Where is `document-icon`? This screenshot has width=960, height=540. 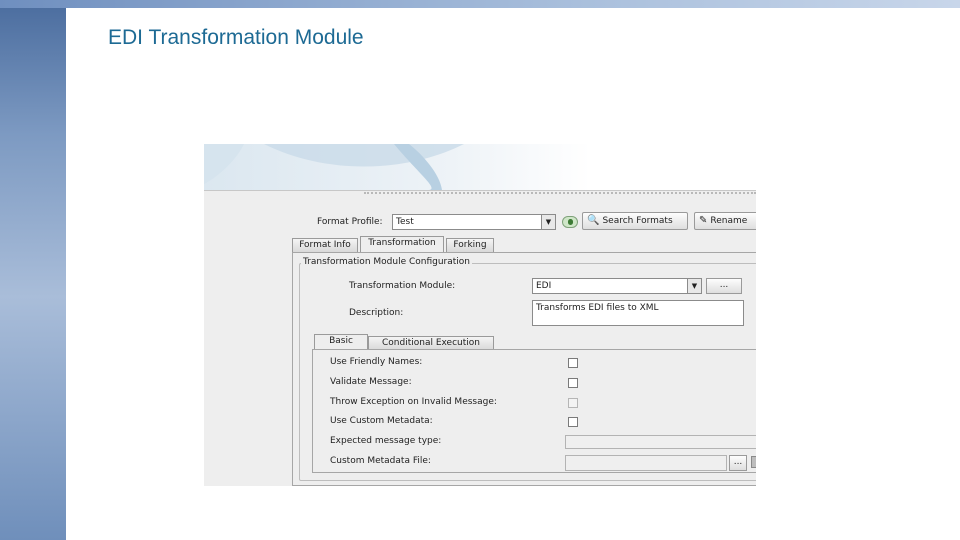 document-icon is located at coordinates (752, 462).